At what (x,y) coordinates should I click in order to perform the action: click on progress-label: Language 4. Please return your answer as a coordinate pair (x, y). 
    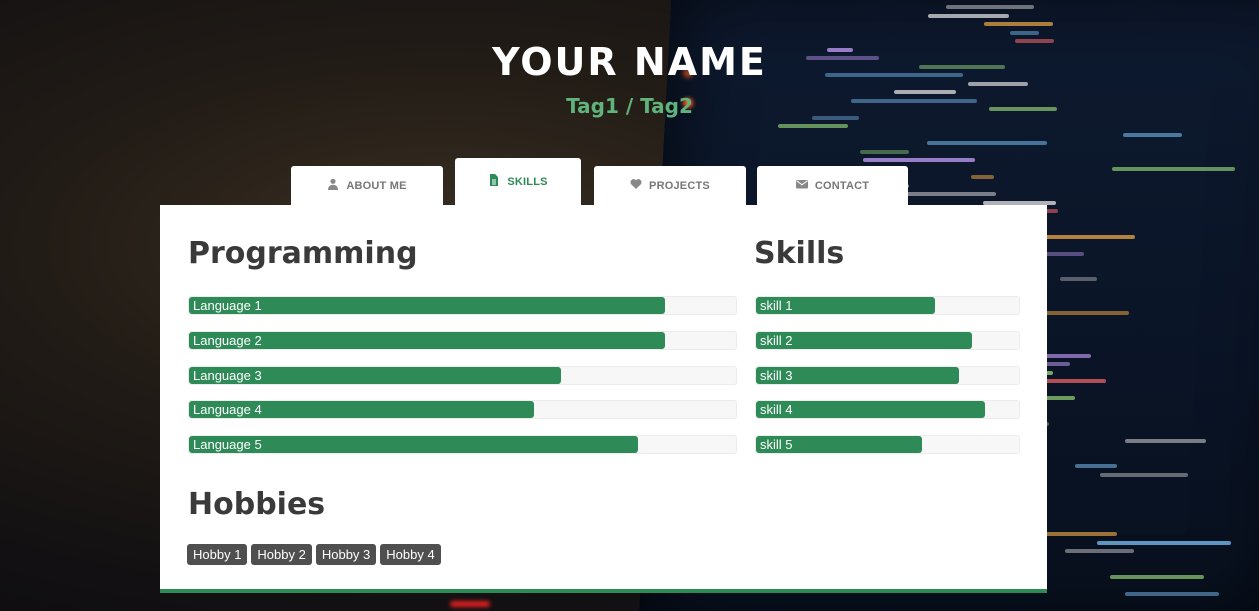
    Looking at the image, I should click on (227, 409).